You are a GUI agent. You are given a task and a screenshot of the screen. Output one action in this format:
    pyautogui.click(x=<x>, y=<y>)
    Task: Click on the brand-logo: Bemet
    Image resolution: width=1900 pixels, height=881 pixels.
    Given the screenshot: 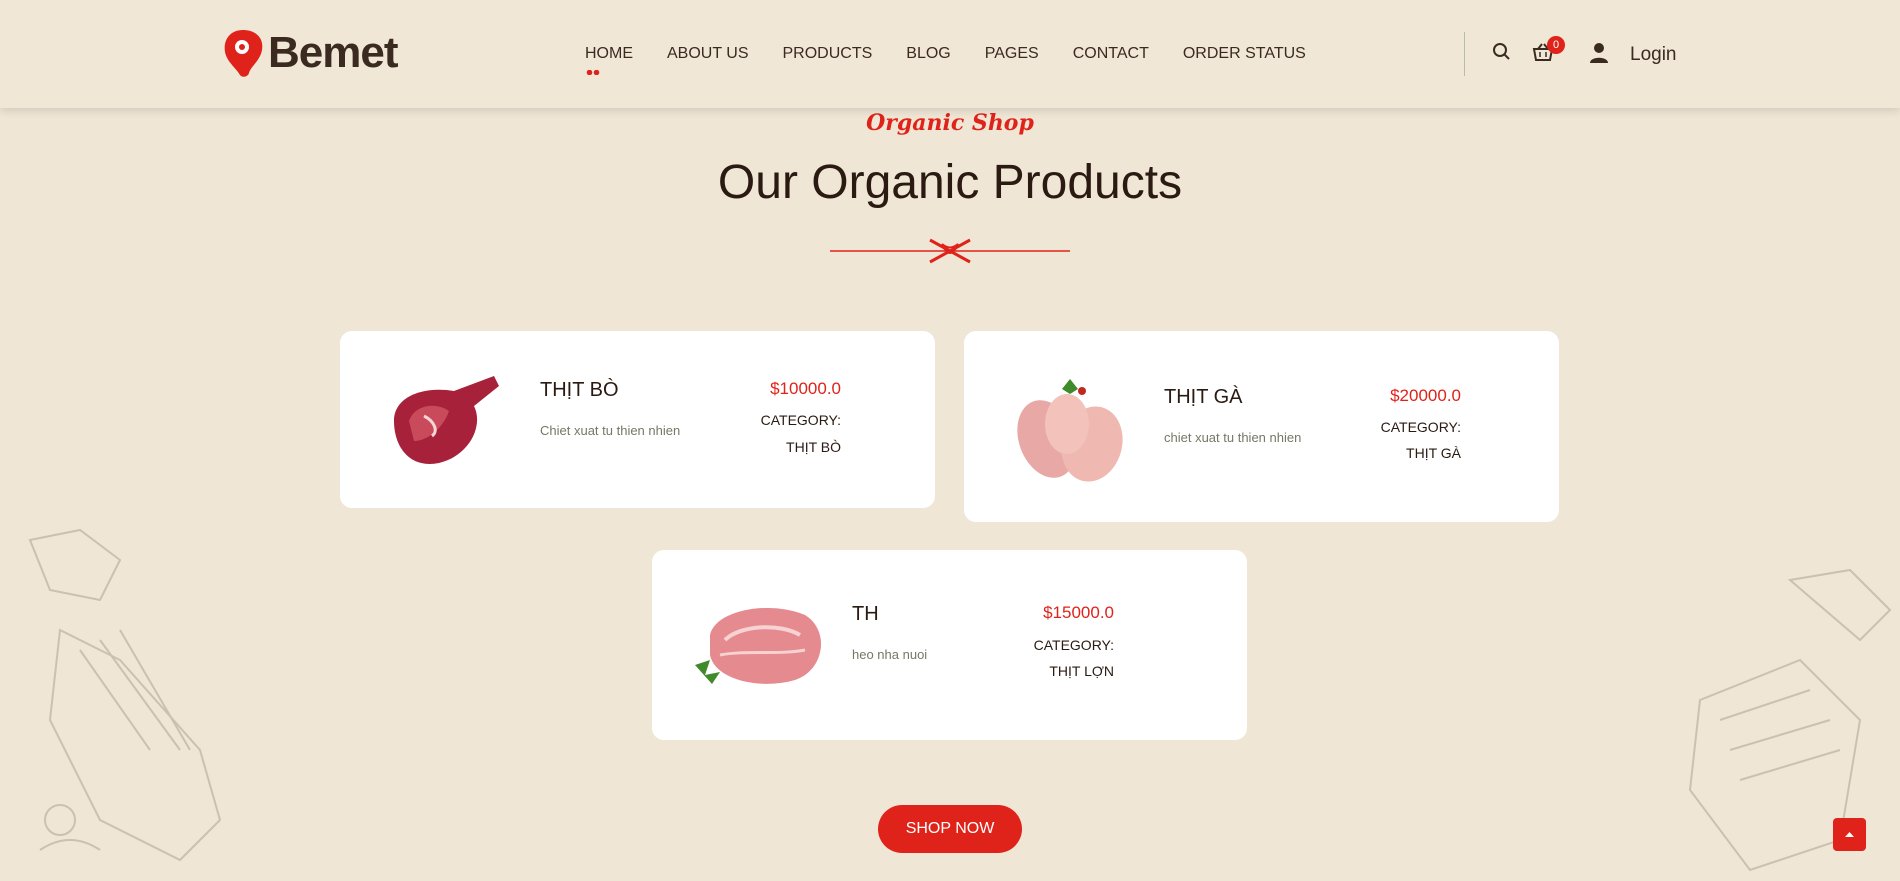 What is the action you would take?
    pyautogui.click(x=310, y=53)
    